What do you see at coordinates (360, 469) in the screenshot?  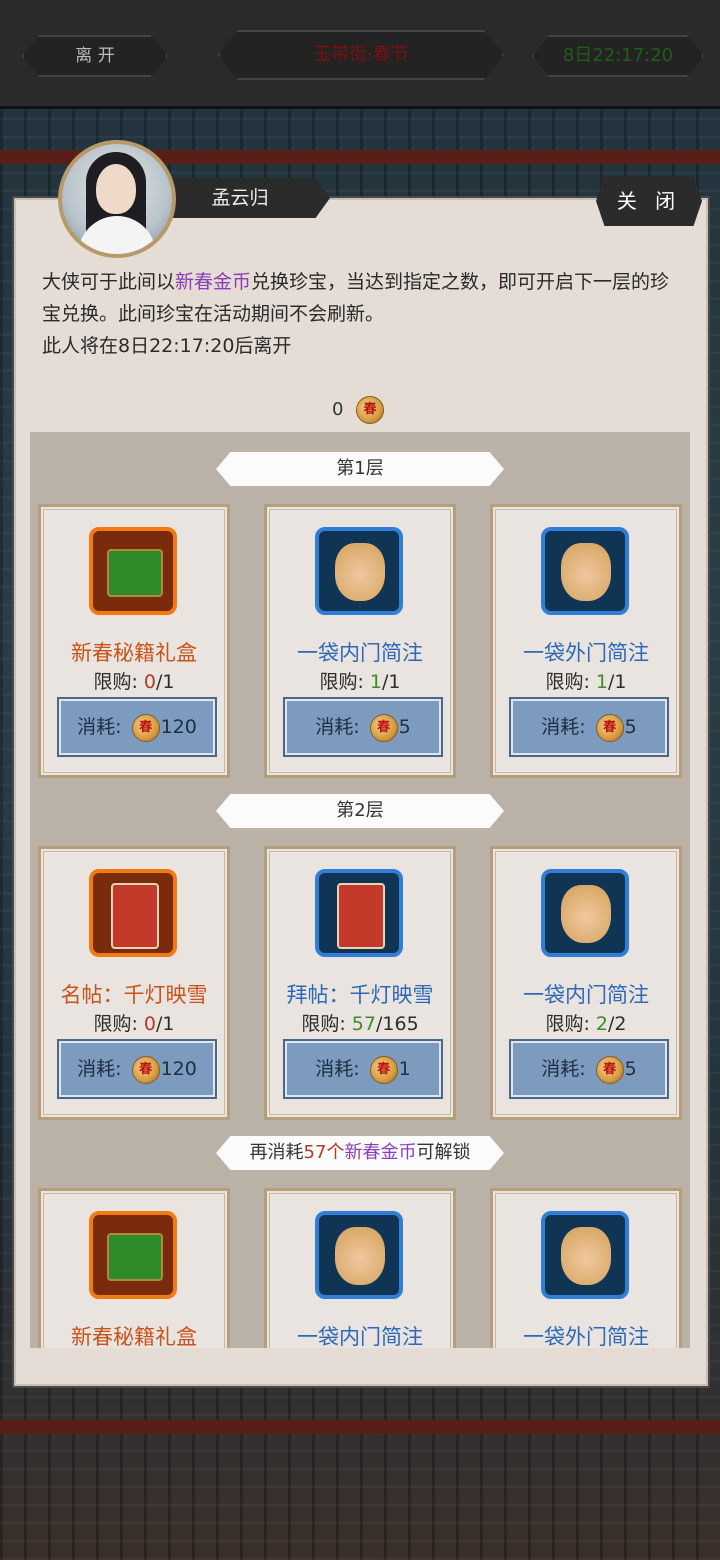 I see `tier-header: 第1层` at bounding box center [360, 469].